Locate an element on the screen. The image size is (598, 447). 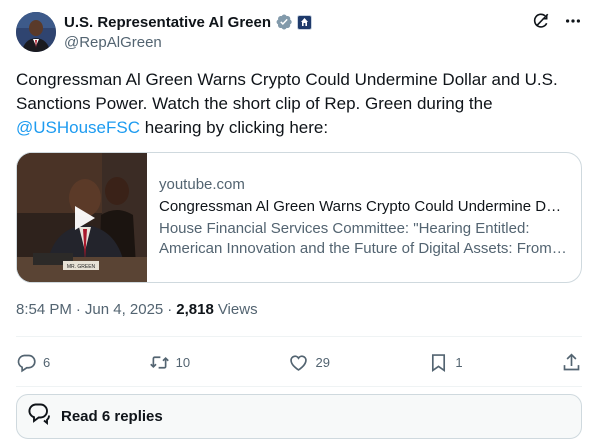
reply-button: 6 is located at coordinates (33, 362).